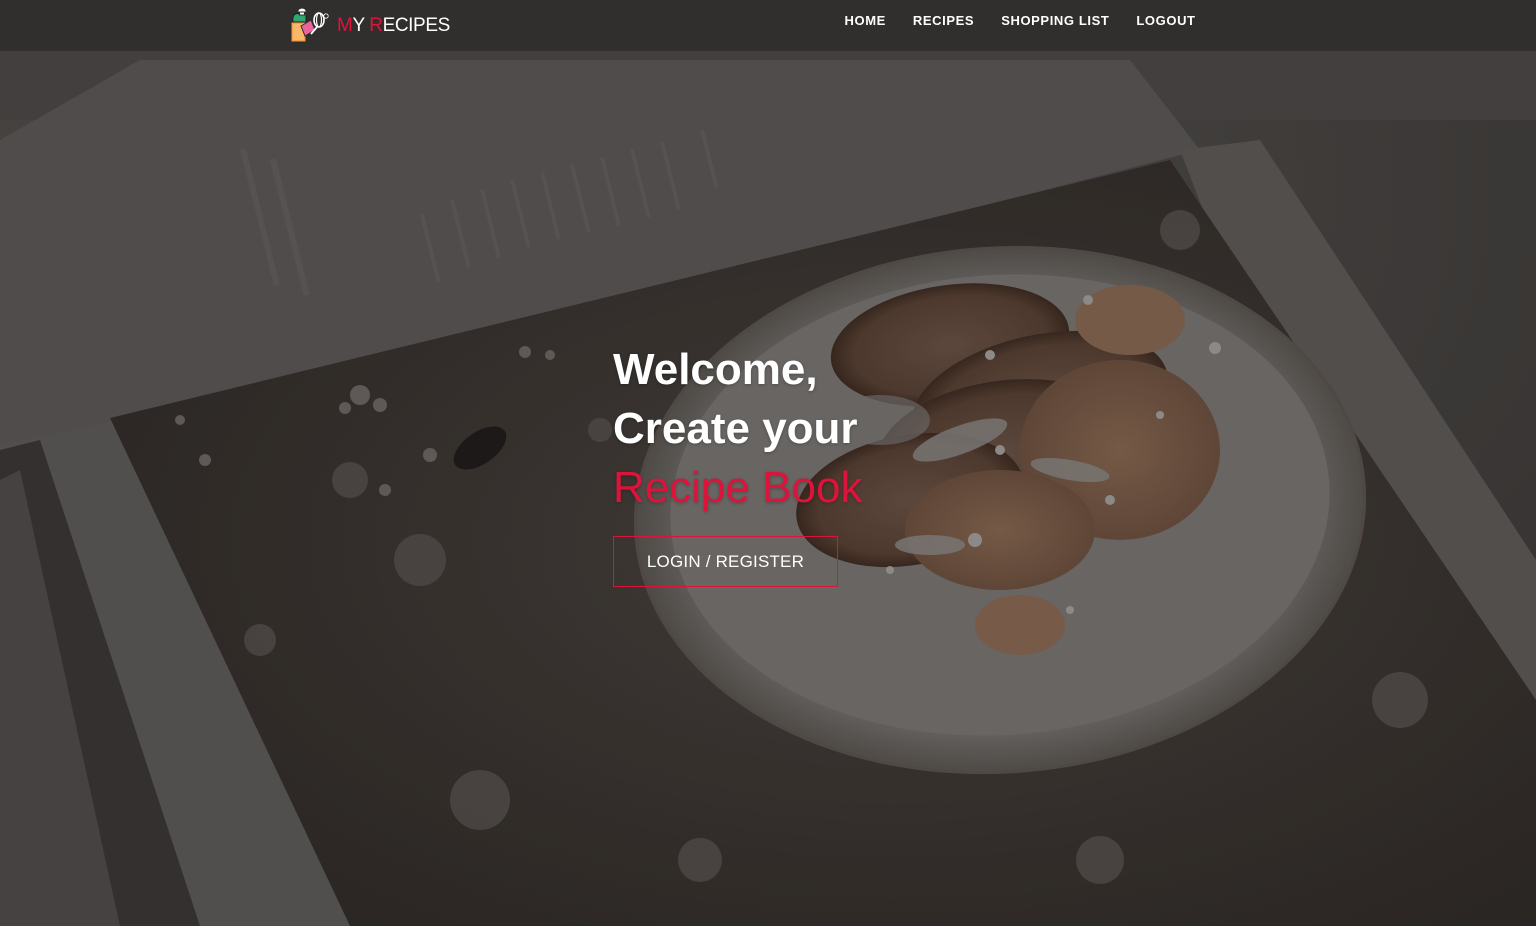  What do you see at coordinates (361, 25) in the screenshot?
I see `brand-letter-y: Y` at bounding box center [361, 25].